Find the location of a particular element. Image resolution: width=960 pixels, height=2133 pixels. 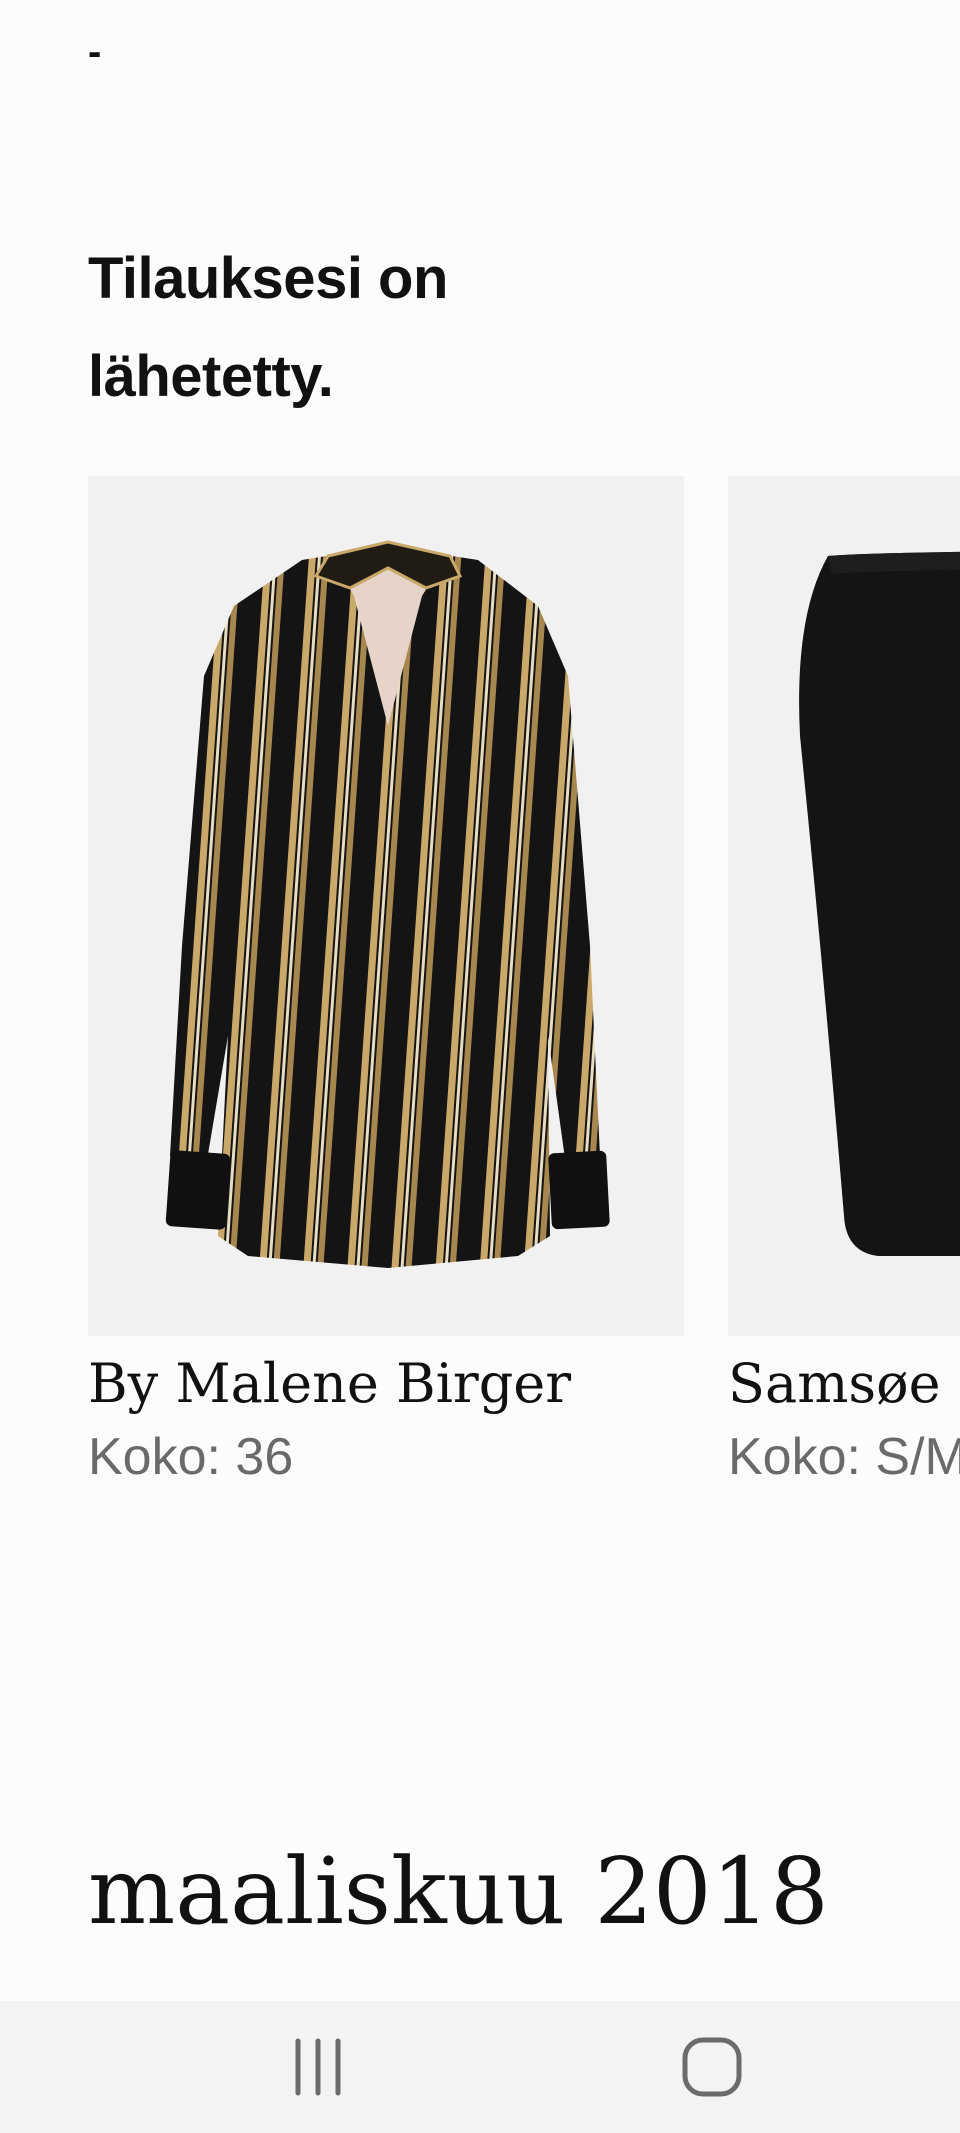

header-dash: - is located at coordinates (95, 52).